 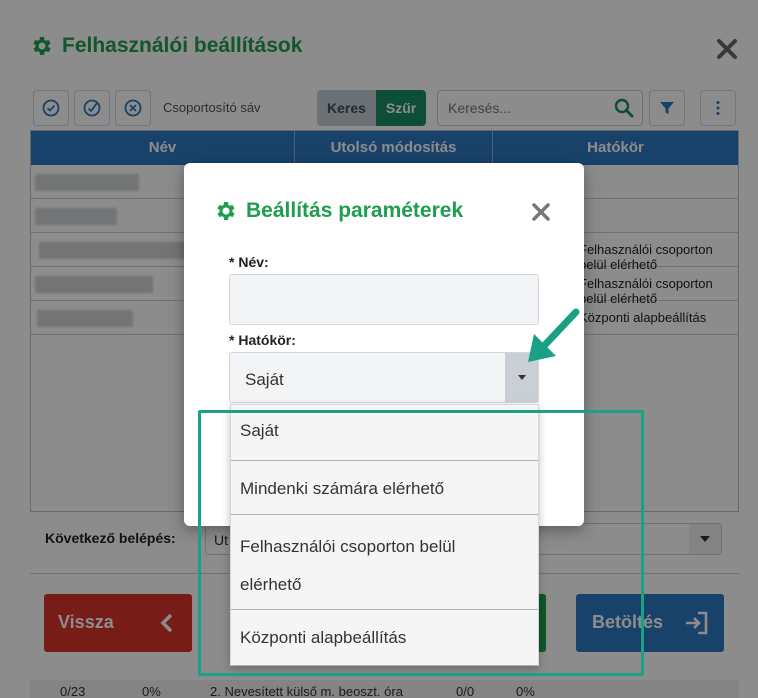 What do you see at coordinates (264, 379) in the screenshot?
I see `scope-selected-value: Saját` at bounding box center [264, 379].